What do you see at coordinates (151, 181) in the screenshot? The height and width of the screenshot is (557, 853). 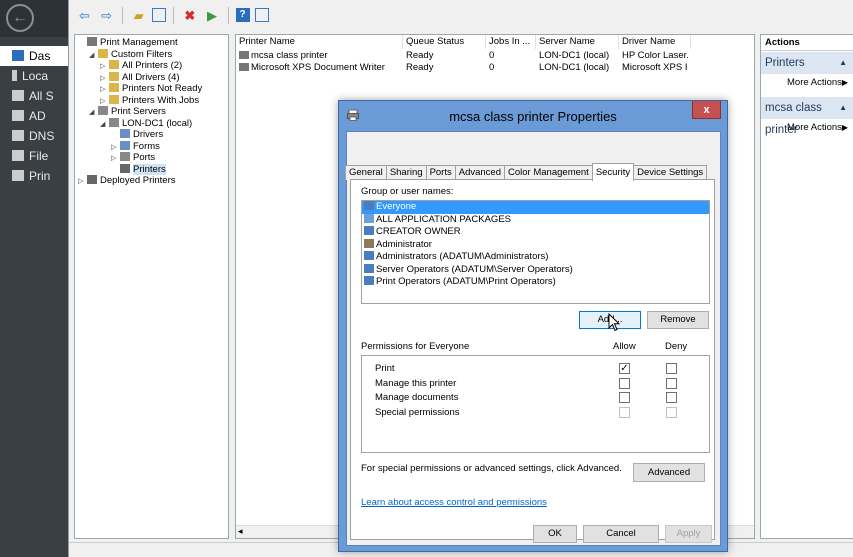 I see `tree-item: ▷ Deployed Printers` at bounding box center [151, 181].